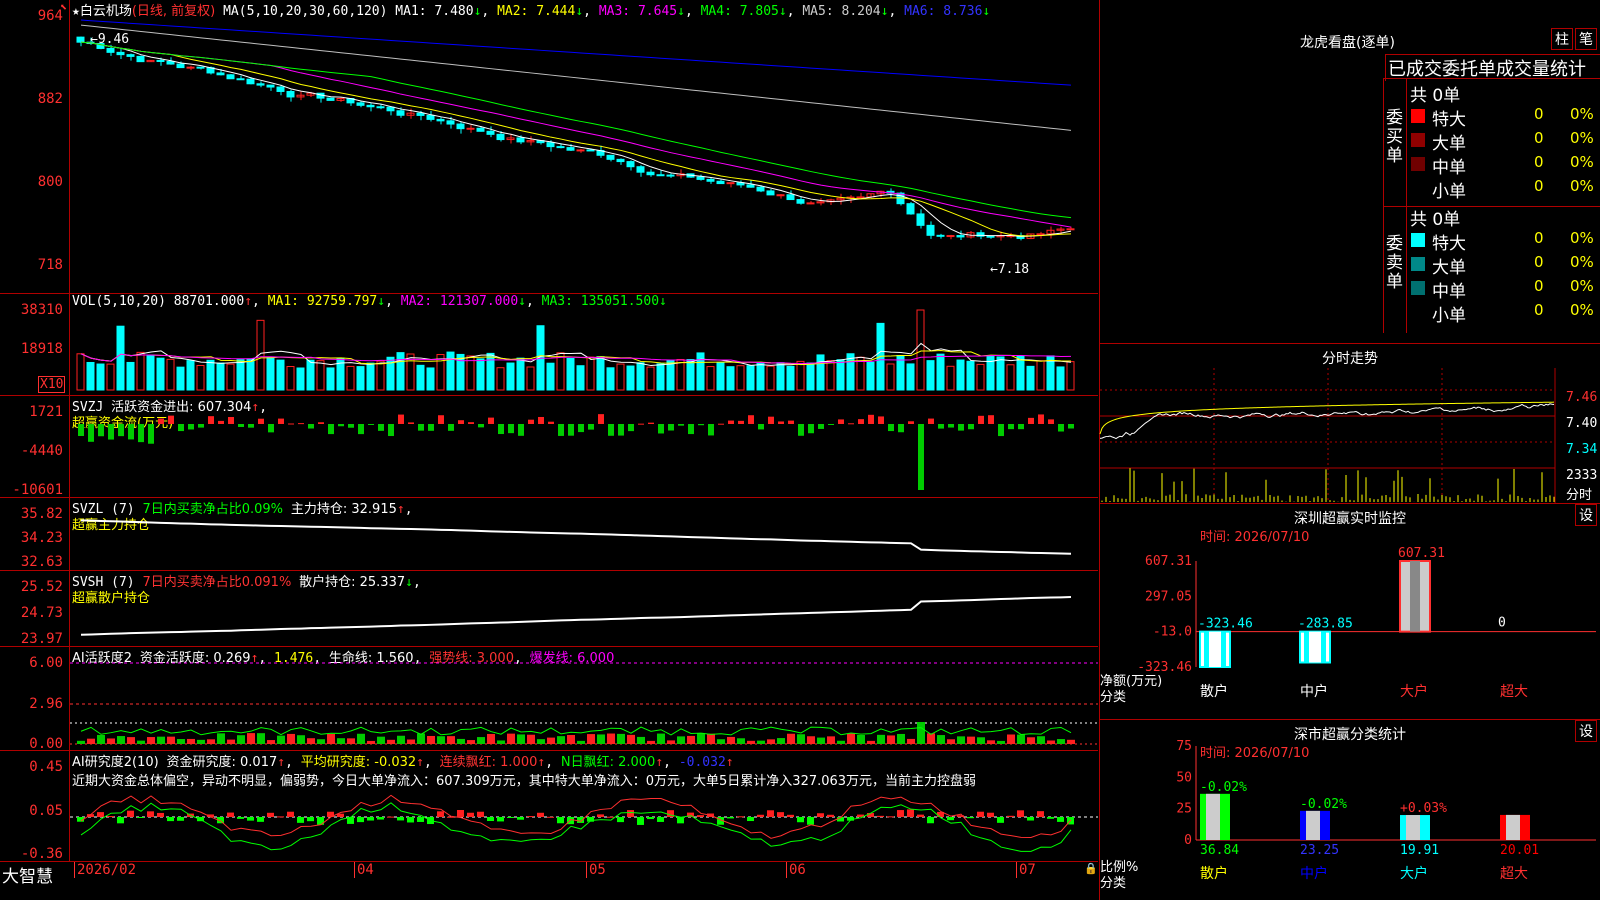 This screenshot has width=1600, height=900. Describe the element at coordinates (584, 806) in the screenshot. I see `ai-research-chart` at that location.